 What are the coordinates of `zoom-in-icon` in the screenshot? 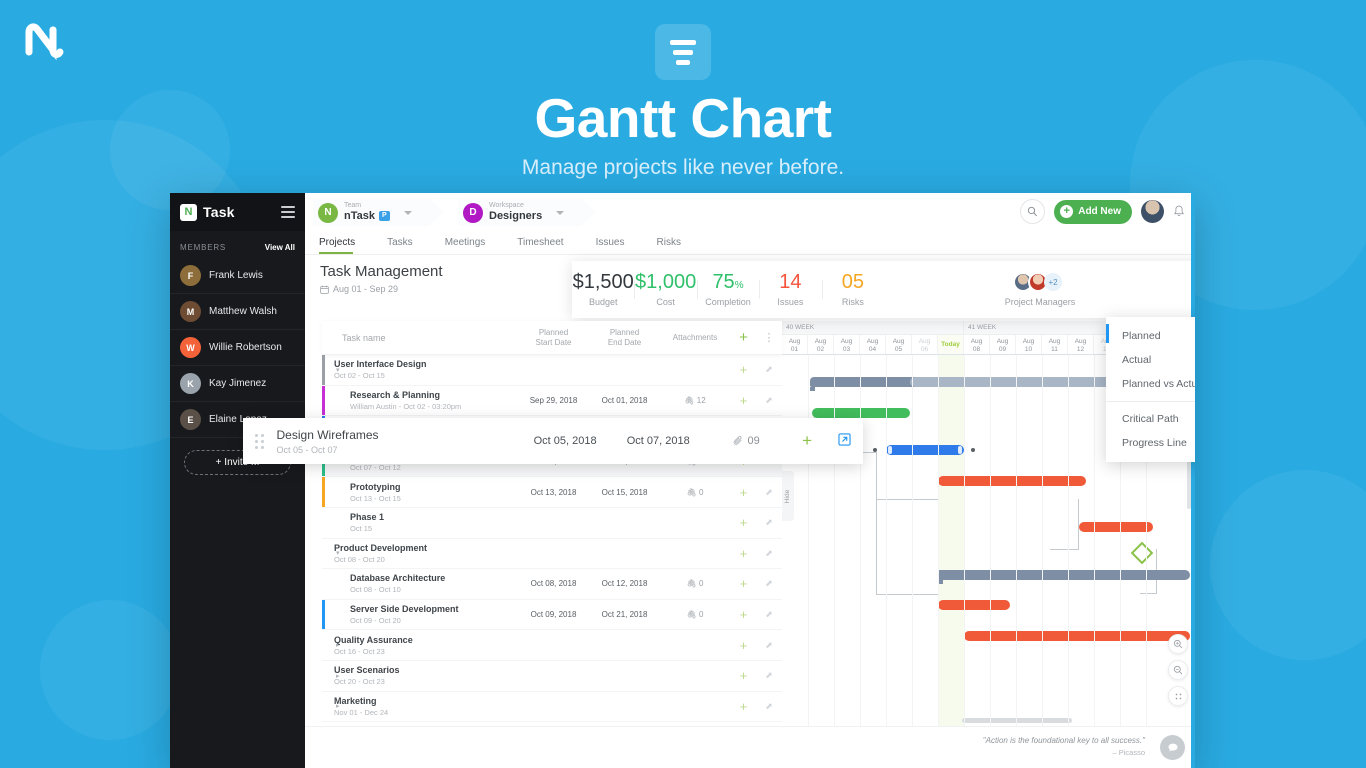 It's located at (1178, 644).